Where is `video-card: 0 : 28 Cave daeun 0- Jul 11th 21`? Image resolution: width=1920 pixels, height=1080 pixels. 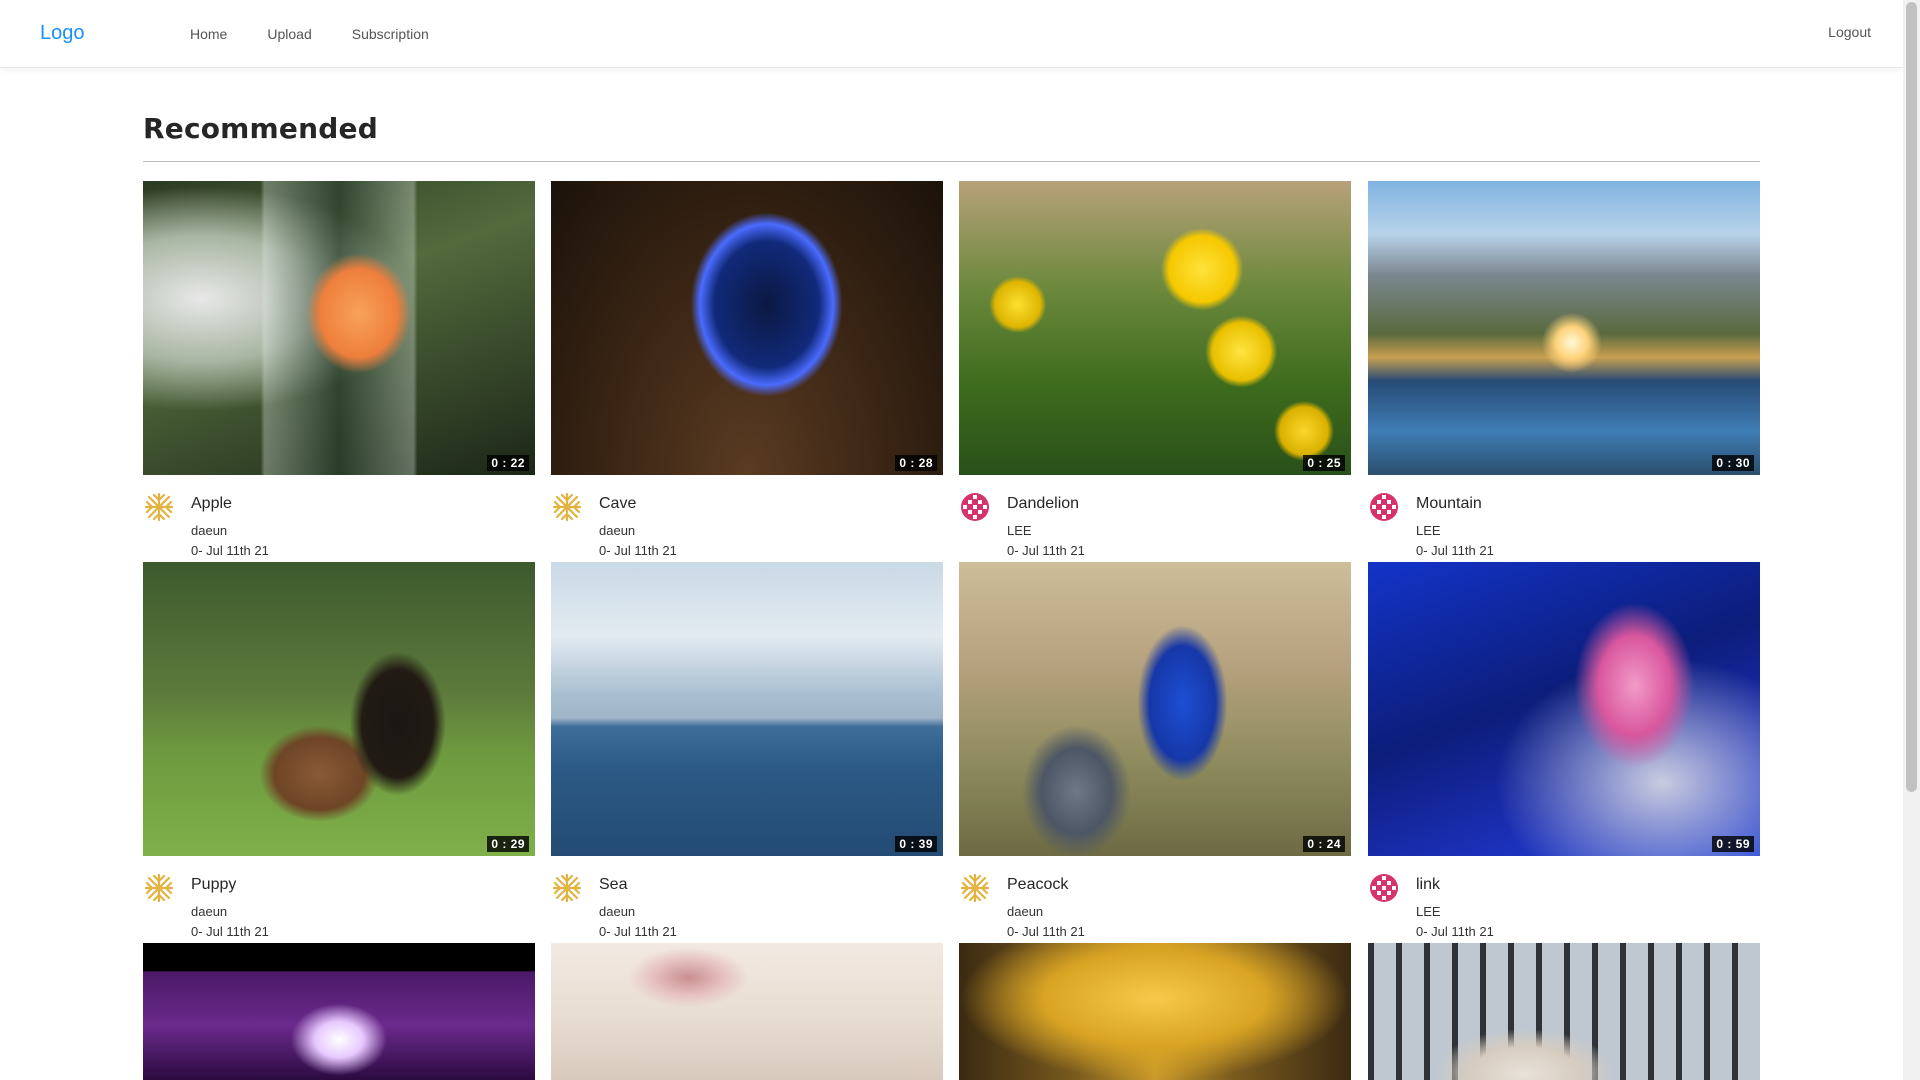
video-card: 0 : 28 Cave daeun 0- Jul 11th 21 is located at coordinates (747, 371).